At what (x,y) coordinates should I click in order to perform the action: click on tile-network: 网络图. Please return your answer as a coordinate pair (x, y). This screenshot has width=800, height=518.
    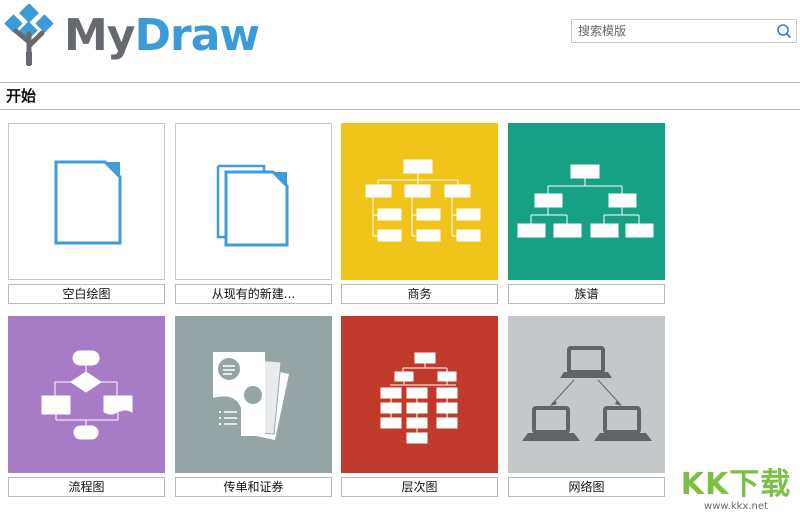
    Looking at the image, I should click on (586, 406).